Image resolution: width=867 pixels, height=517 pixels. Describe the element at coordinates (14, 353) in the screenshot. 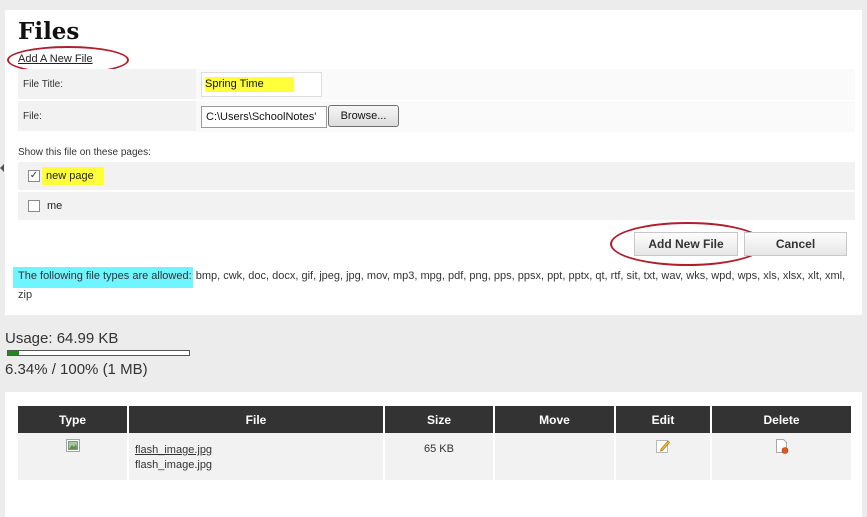

I see `usage-progress-fill` at that location.